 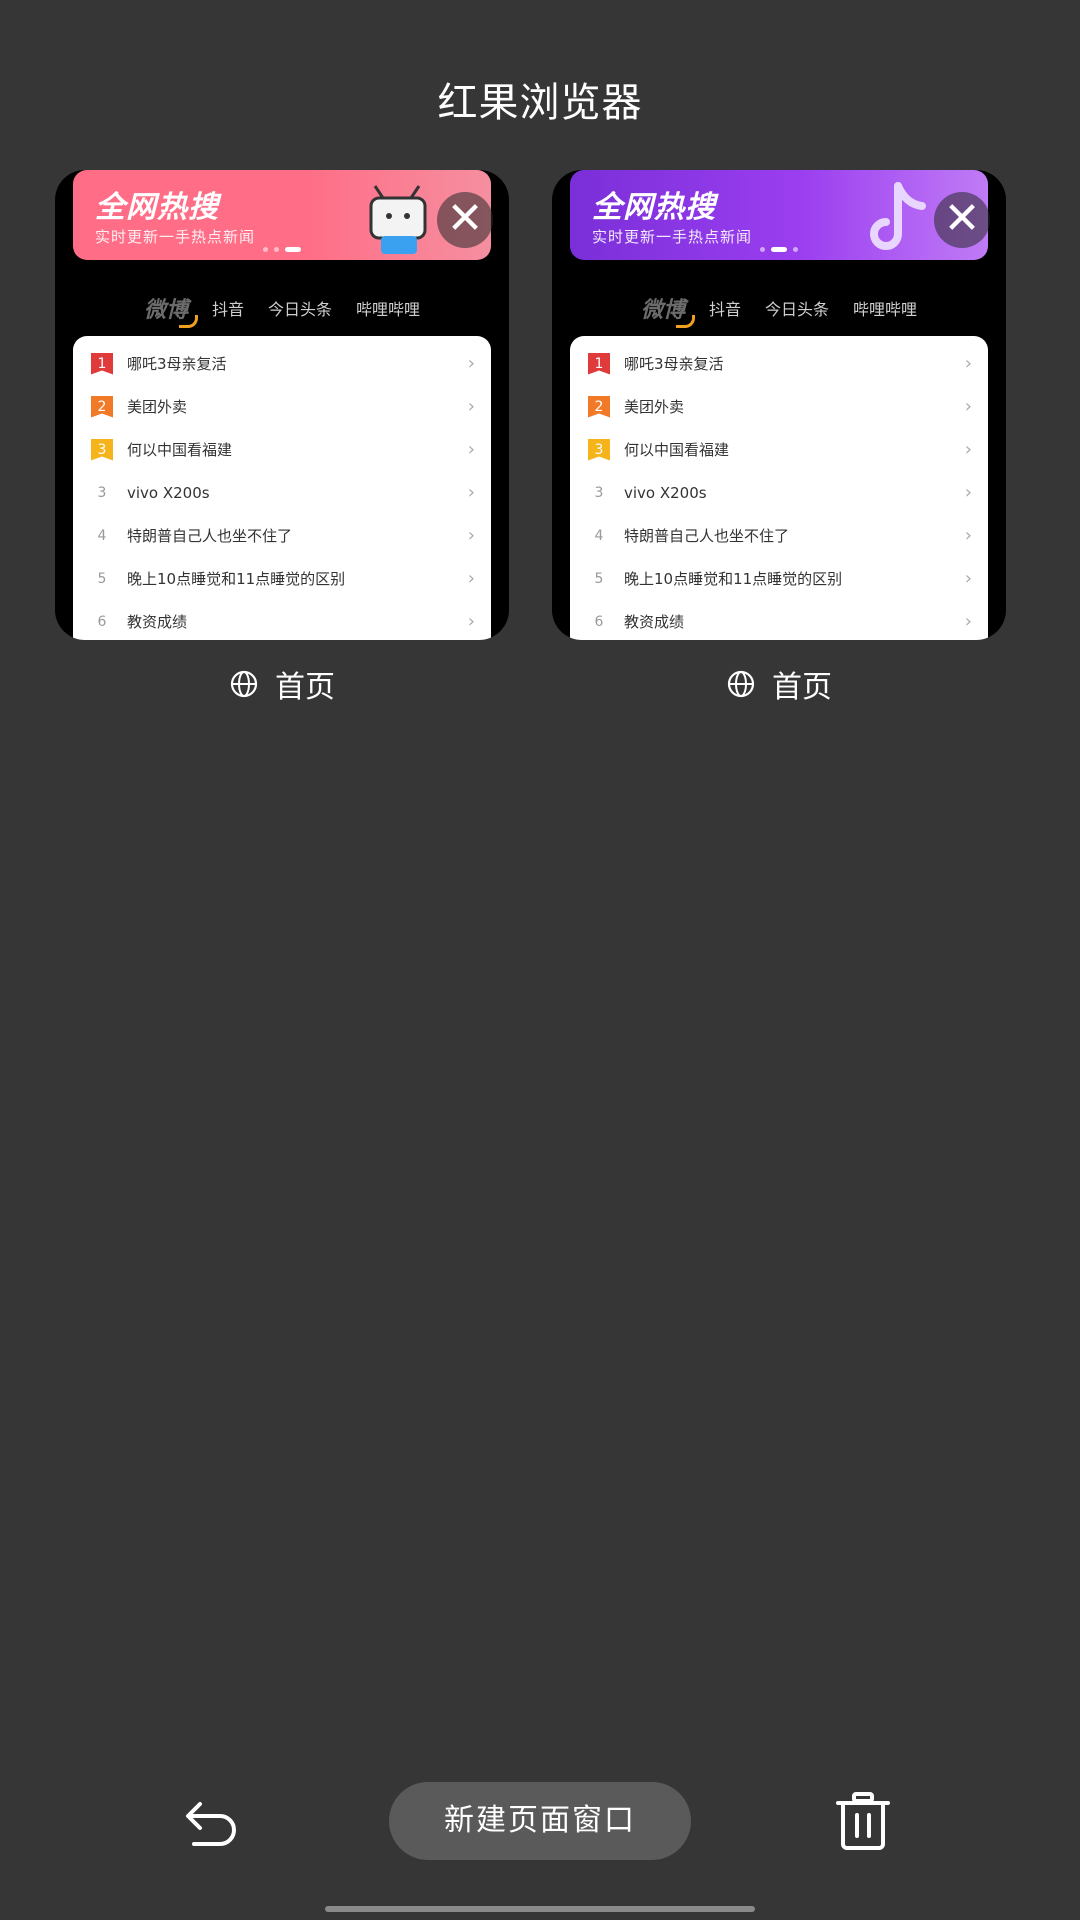 What do you see at coordinates (398, 219) in the screenshot?
I see `bilibili-tv-illustration` at bounding box center [398, 219].